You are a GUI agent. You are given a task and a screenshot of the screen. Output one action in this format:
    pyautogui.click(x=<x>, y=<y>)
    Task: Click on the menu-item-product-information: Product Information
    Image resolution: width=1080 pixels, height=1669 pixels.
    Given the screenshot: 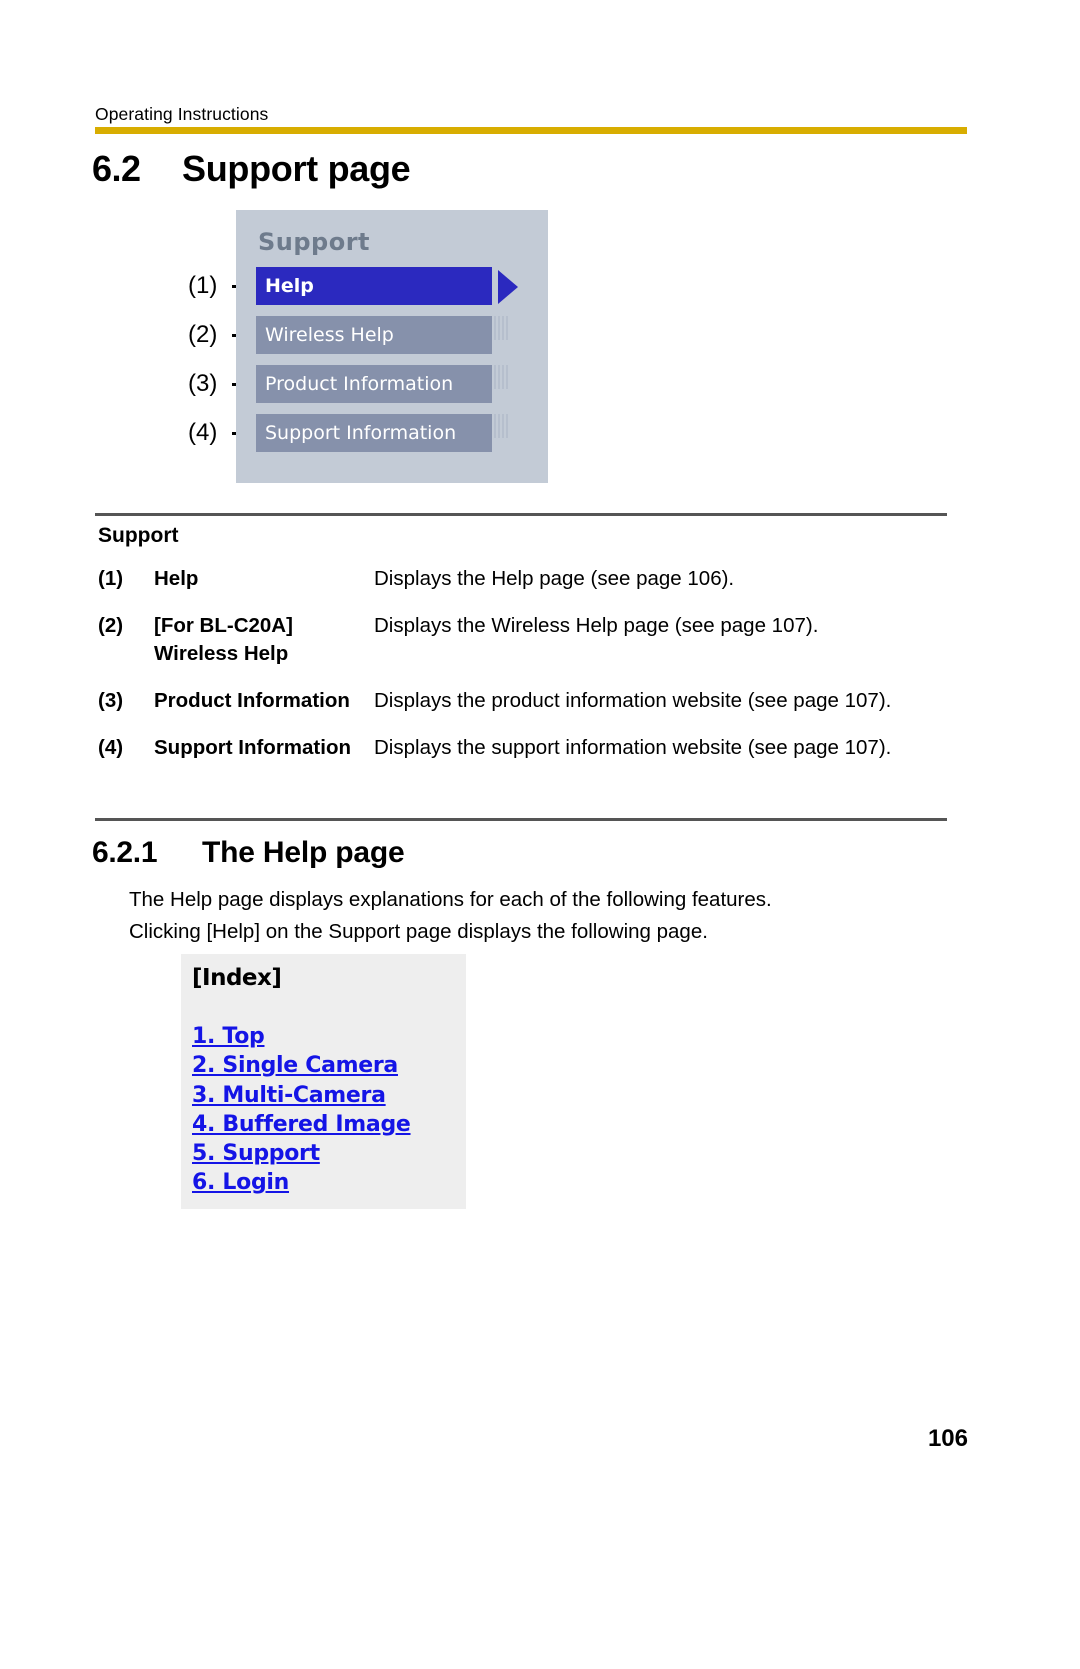 What is the action you would take?
    pyautogui.click(x=374, y=384)
    